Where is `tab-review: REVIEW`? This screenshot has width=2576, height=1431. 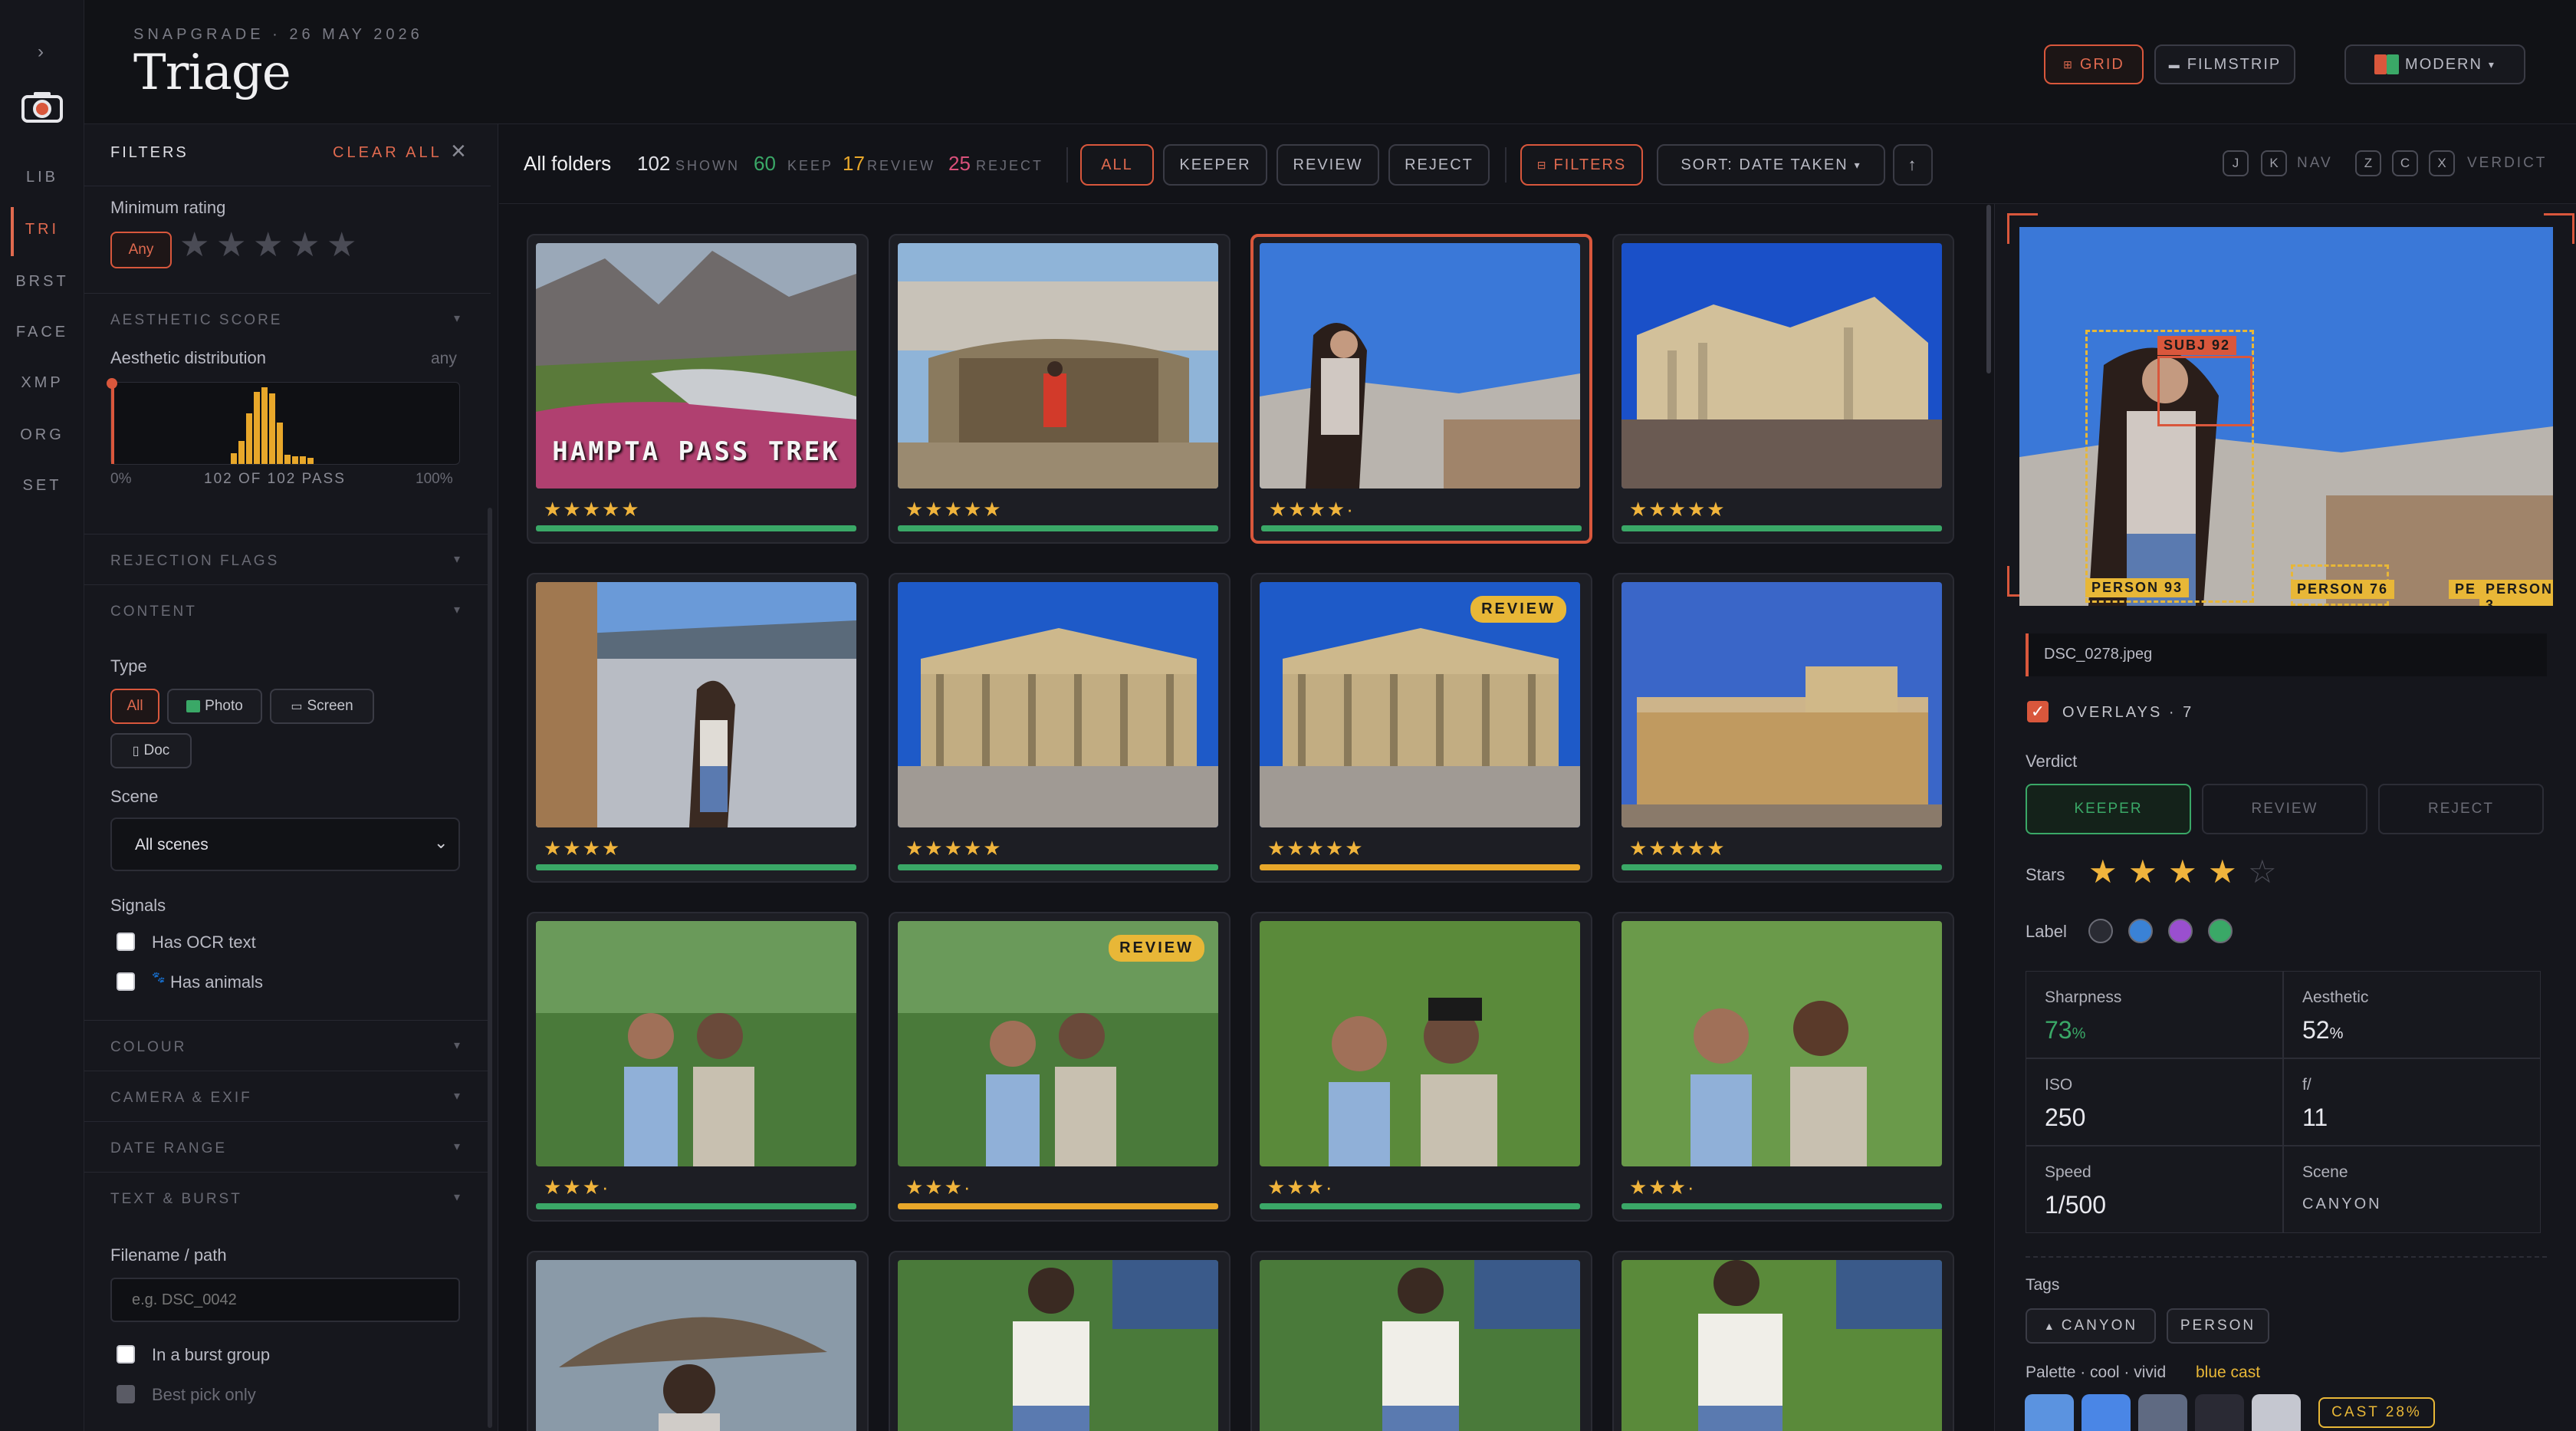 tab-review: REVIEW is located at coordinates (1327, 165).